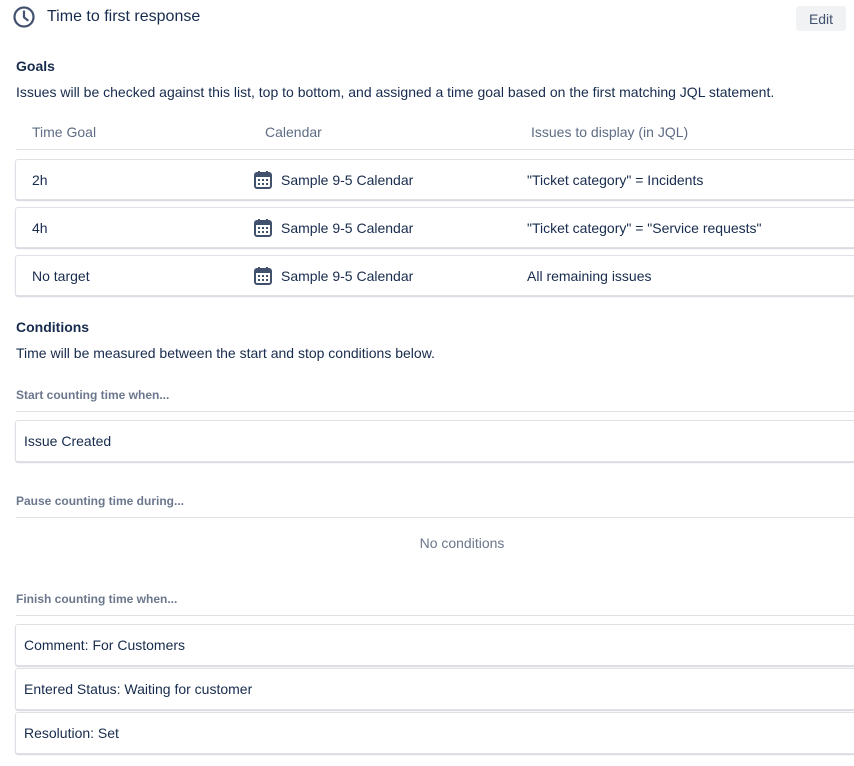 Image resolution: width=854 pixels, height=766 pixels. Describe the element at coordinates (435, 149) in the screenshot. I see `table-header-divider` at that location.